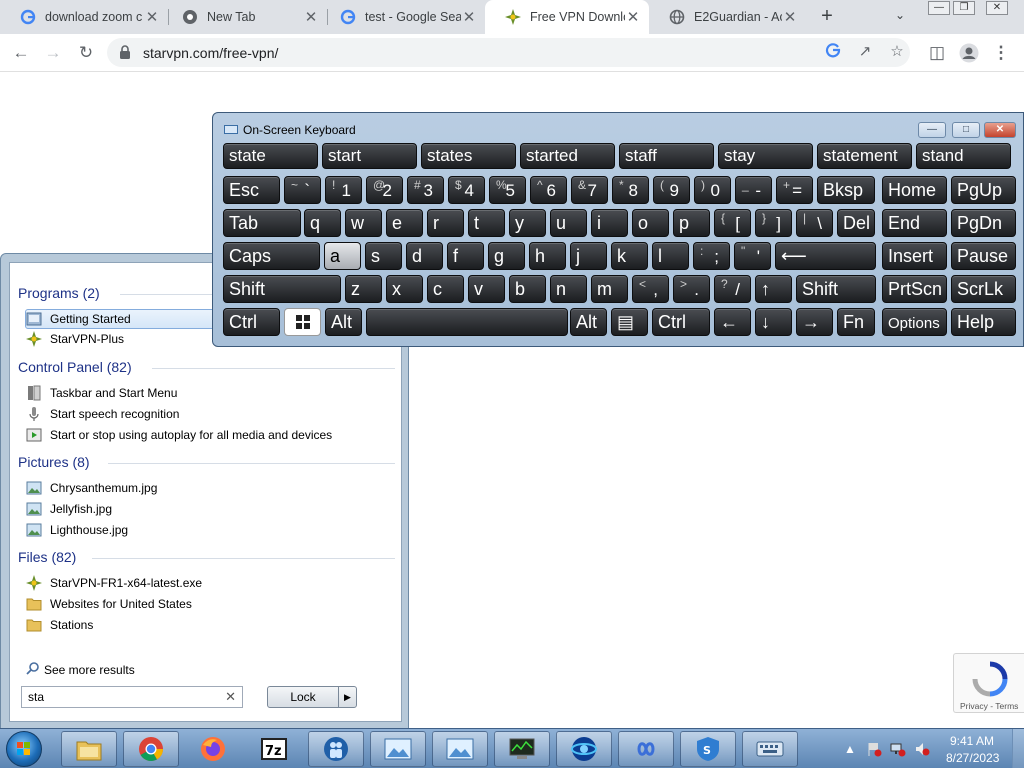 The width and height of the screenshot is (1024, 768). What do you see at coordinates (342, 256) in the screenshot?
I see `key-a: a` at bounding box center [342, 256].